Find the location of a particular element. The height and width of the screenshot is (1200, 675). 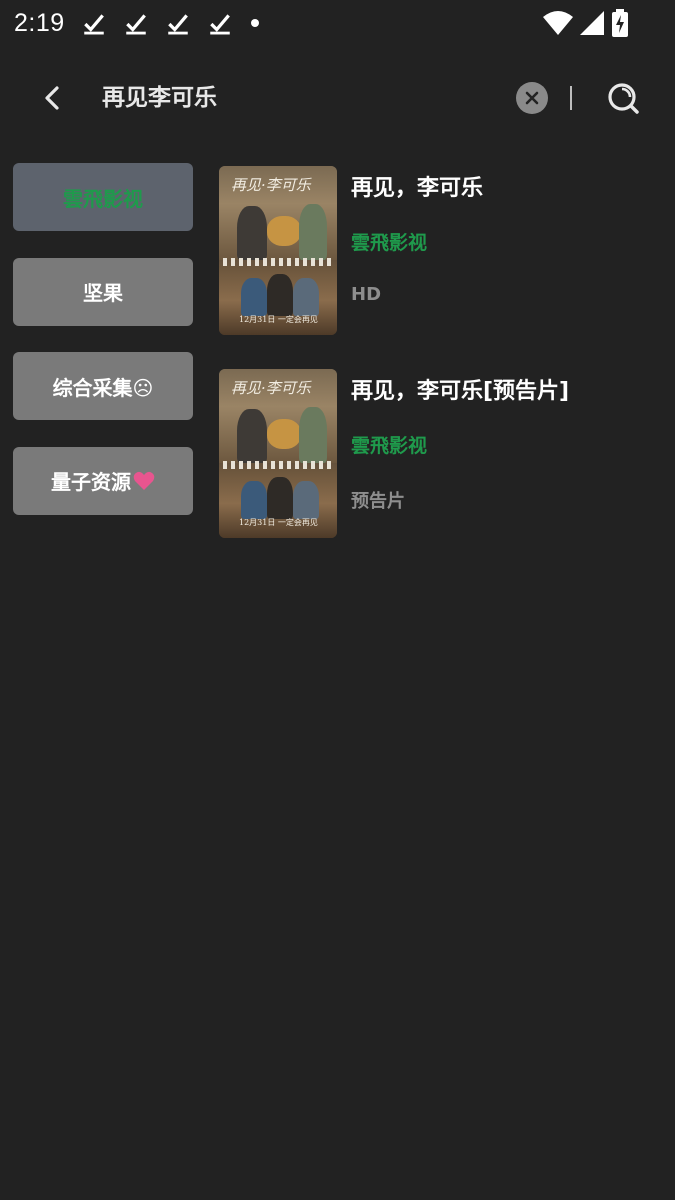

result-title: 再见，李可乐 is located at coordinates (417, 188).